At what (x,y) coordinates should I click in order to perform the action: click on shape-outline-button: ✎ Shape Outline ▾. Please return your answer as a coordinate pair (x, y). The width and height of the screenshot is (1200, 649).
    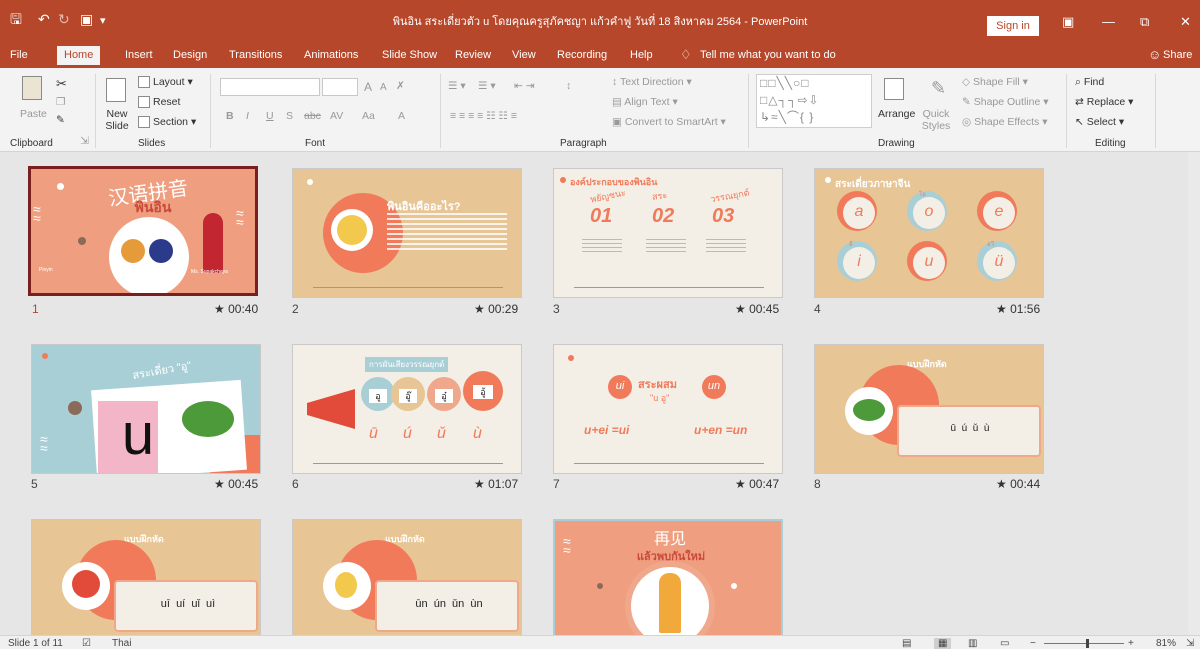
    Looking at the image, I should click on (1005, 102).